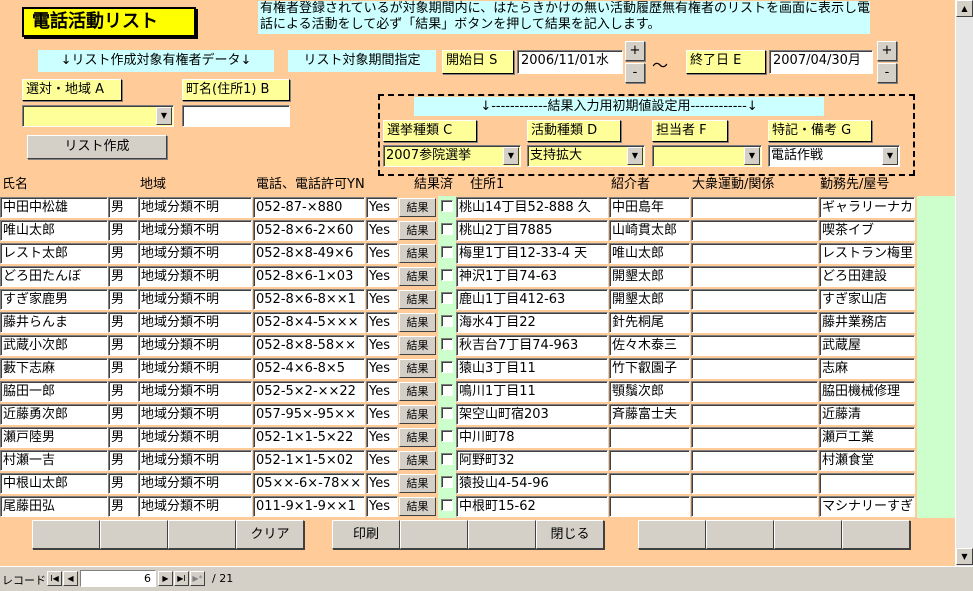 The image size is (973, 591). I want to click on address-cell: 猿投山4-54-96, so click(532, 483).